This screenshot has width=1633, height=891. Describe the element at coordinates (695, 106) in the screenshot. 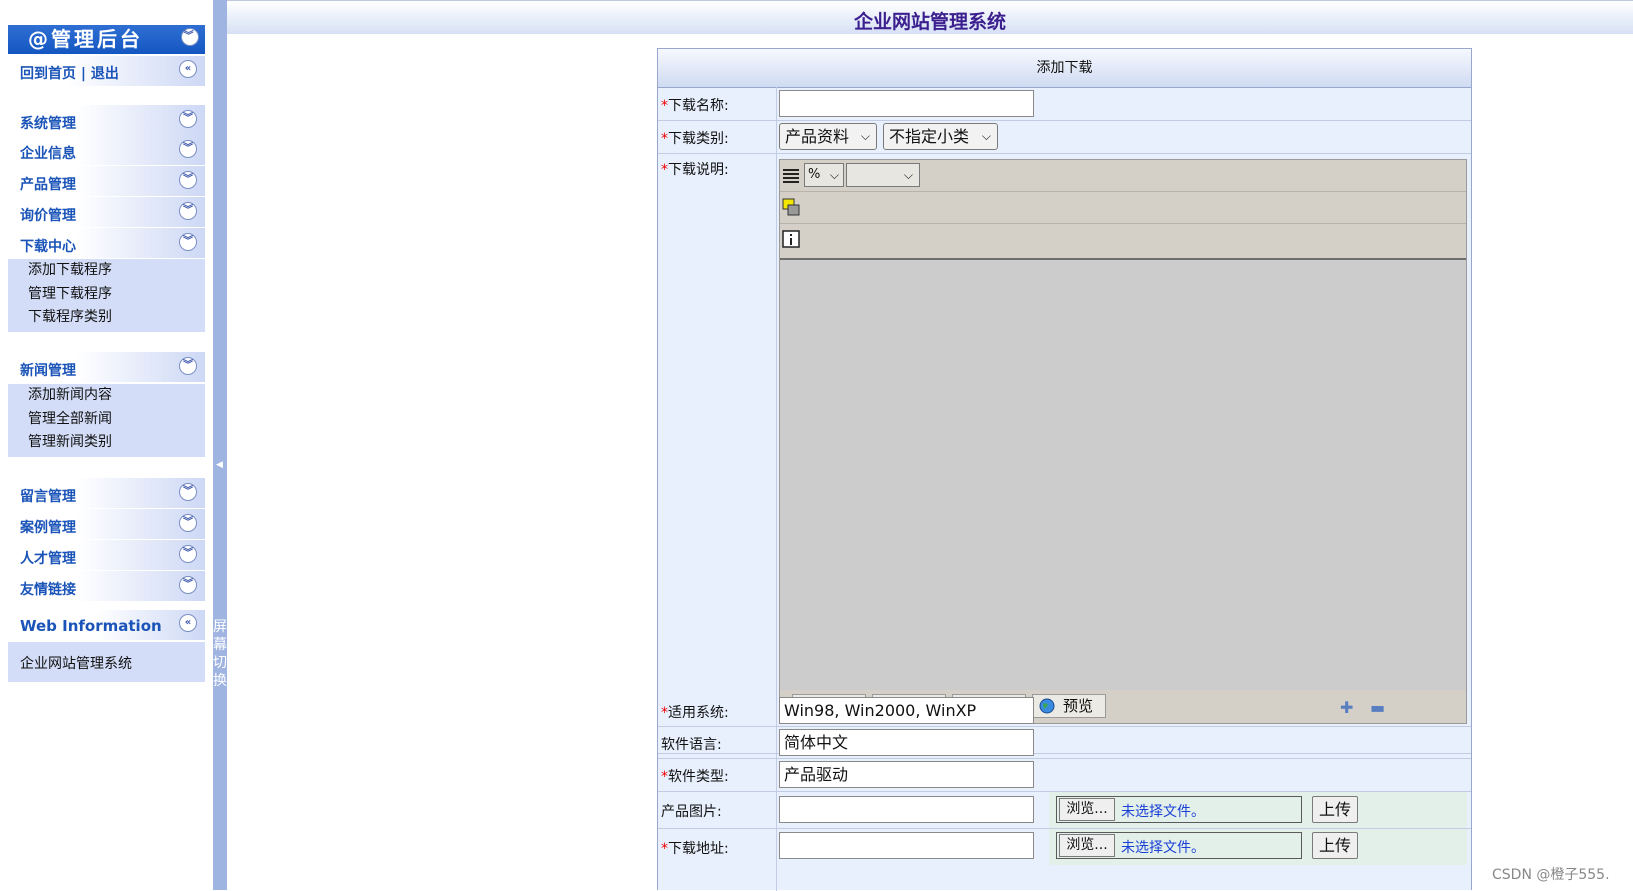

I see `download-name-label: *下载名称:` at that location.